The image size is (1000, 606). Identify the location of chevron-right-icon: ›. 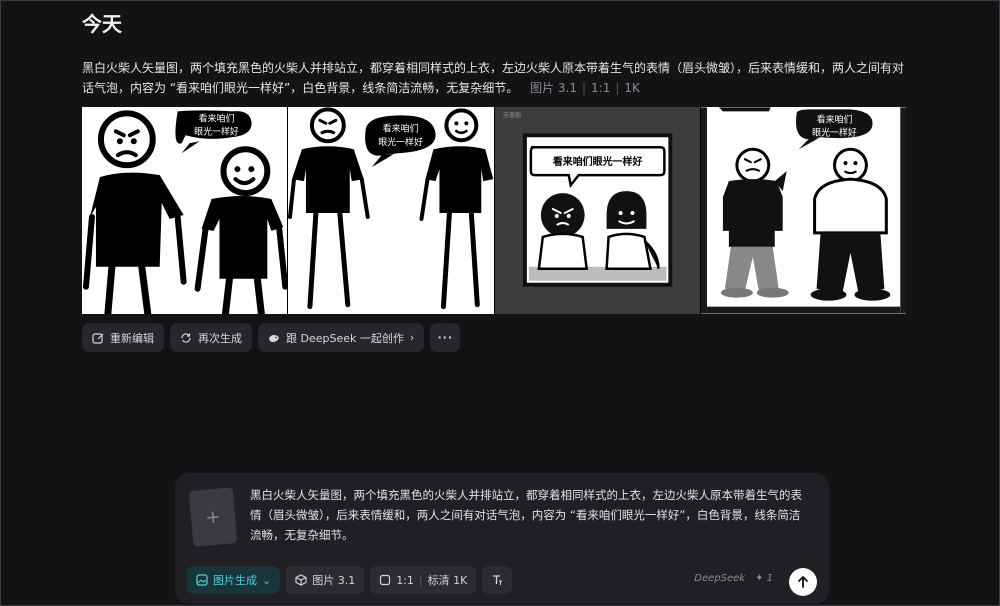
(412, 337).